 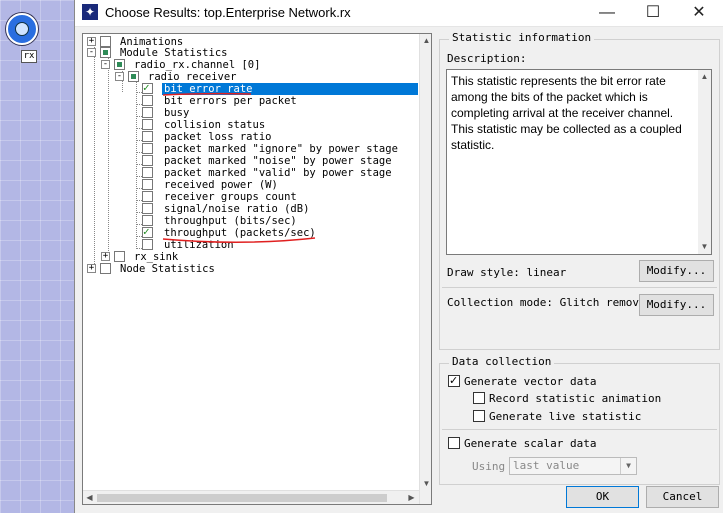 I want to click on scroll-left-icon: ◀, so click(x=89, y=497).